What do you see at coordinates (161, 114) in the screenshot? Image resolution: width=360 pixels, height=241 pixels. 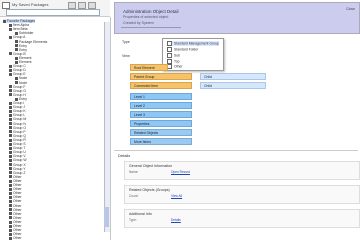 I see `hierarchy-box: Level 3` at bounding box center [161, 114].